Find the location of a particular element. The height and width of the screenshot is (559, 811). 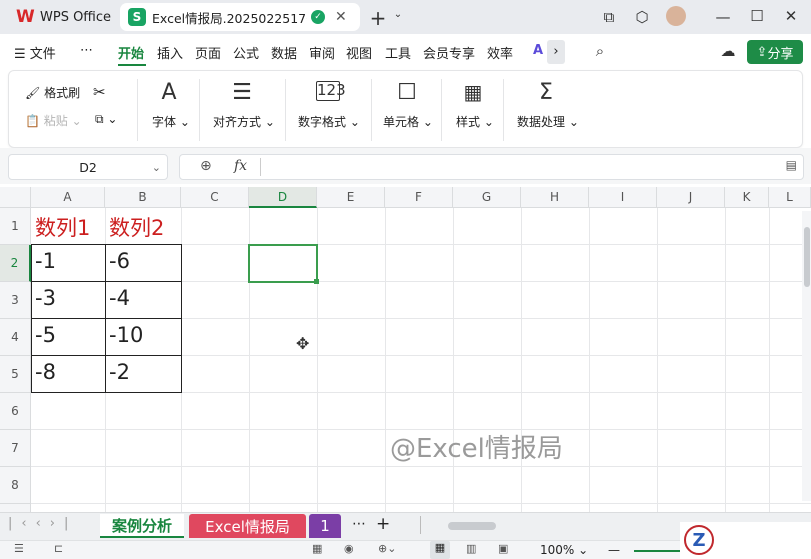

brush-icon: 🖌 is located at coordinates (33, 93).